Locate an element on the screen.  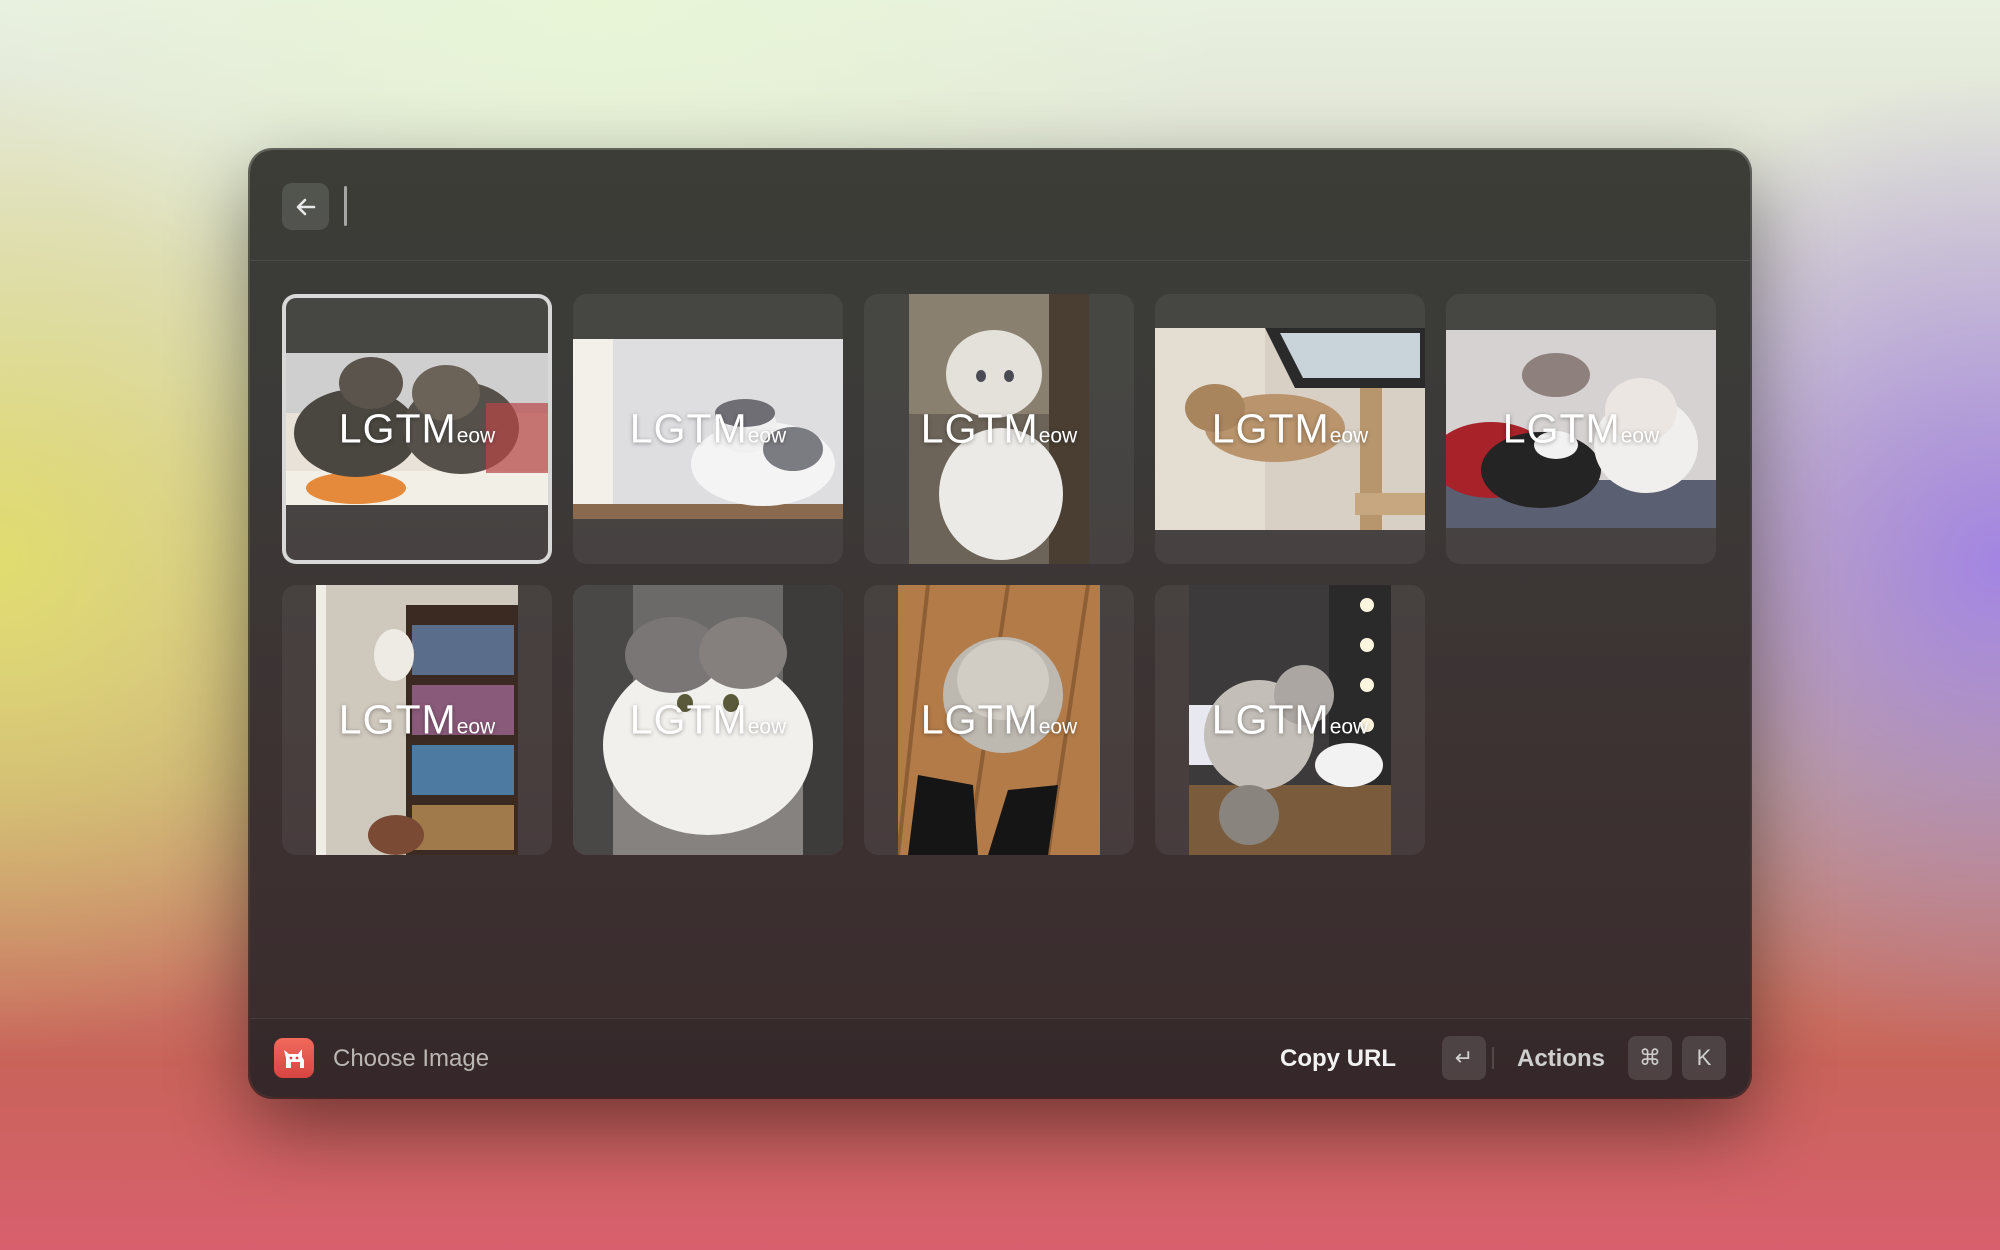
search-input is located at coordinates (802, 207).